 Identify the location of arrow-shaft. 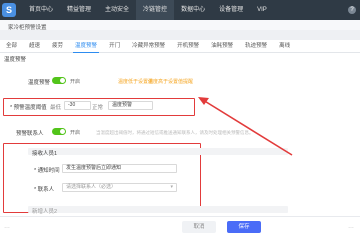
(247, 127).